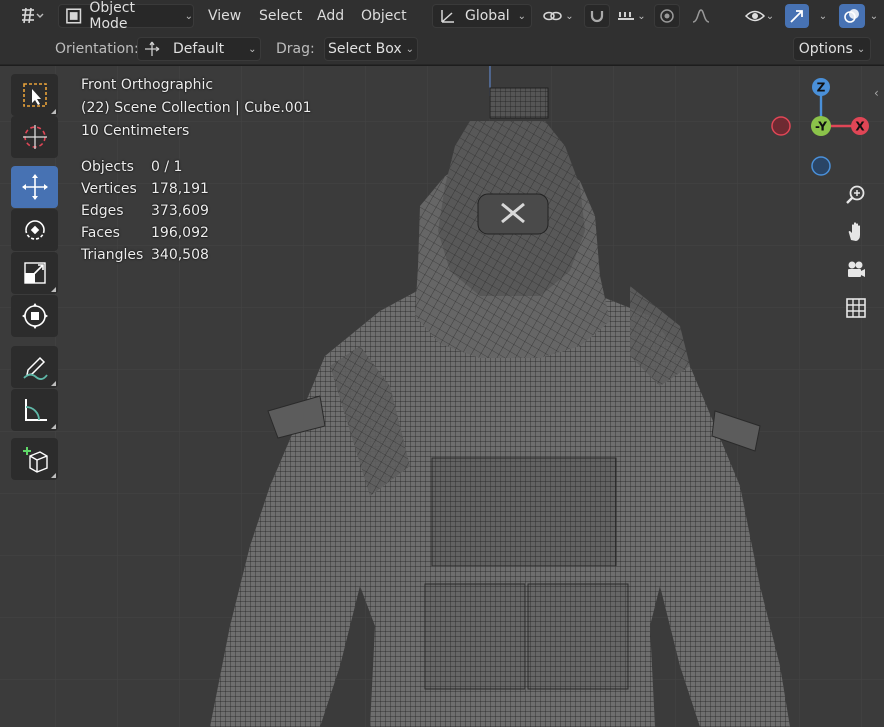 The width and height of the screenshot is (884, 727). I want to click on menu-add: Add, so click(330, 16).